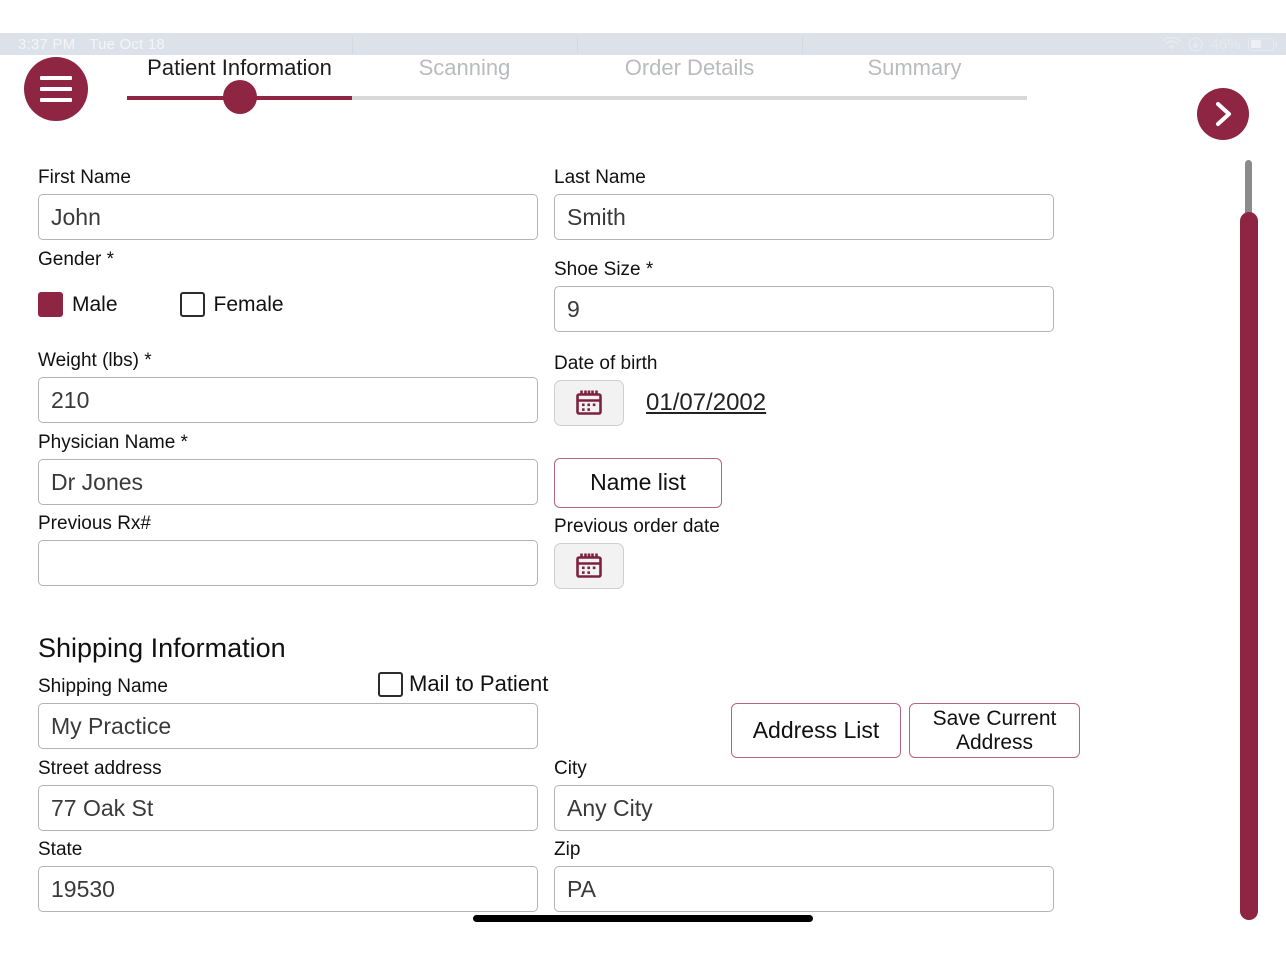  I want to click on last-name-group: Last Name, so click(804, 203).